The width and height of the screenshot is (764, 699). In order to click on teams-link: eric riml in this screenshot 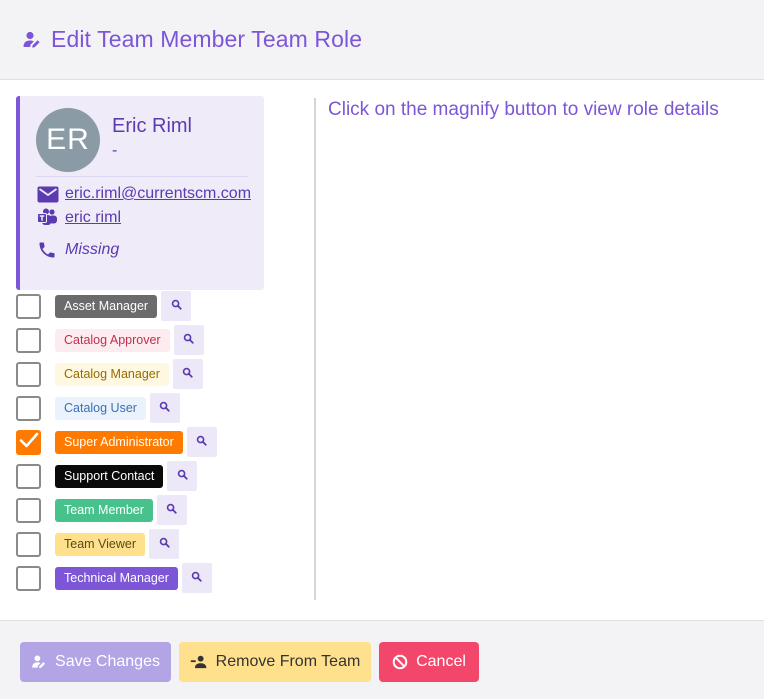, I will do `click(93, 218)`.